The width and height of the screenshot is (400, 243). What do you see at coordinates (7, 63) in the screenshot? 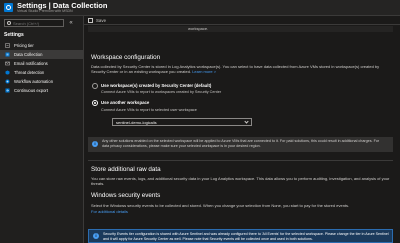
I see `email-notifications-icon` at bounding box center [7, 63].